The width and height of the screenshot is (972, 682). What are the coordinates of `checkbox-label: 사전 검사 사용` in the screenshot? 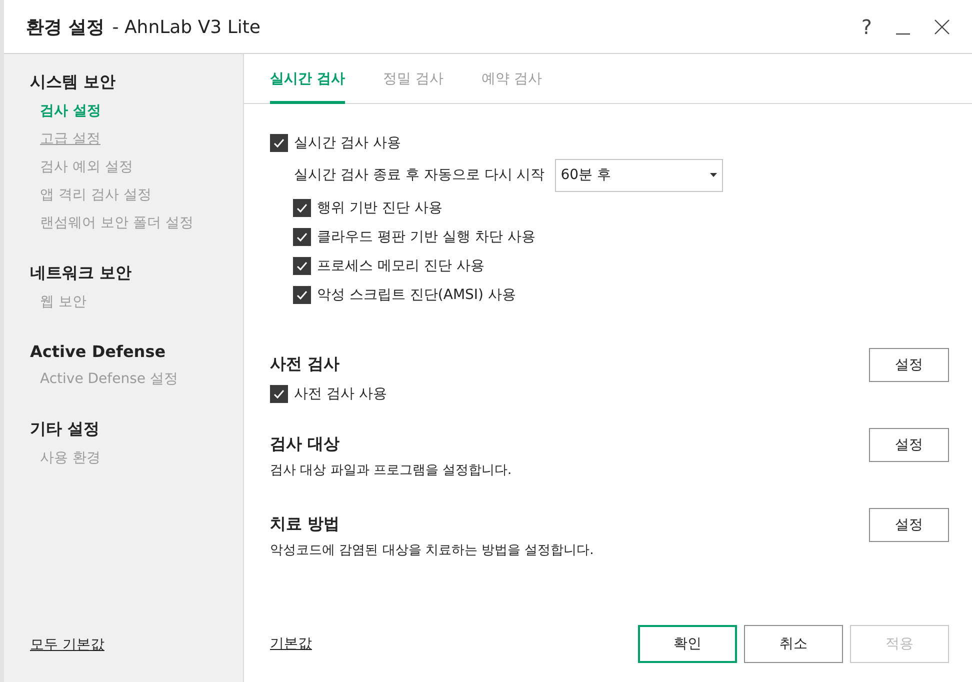 It's located at (340, 393).